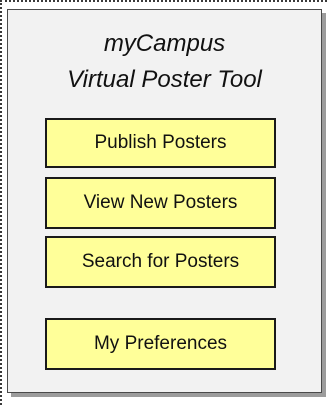 The image size is (327, 405). What do you see at coordinates (160, 203) in the screenshot?
I see `view-new-posters-button: View New Posters` at bounding box center [160, 203].